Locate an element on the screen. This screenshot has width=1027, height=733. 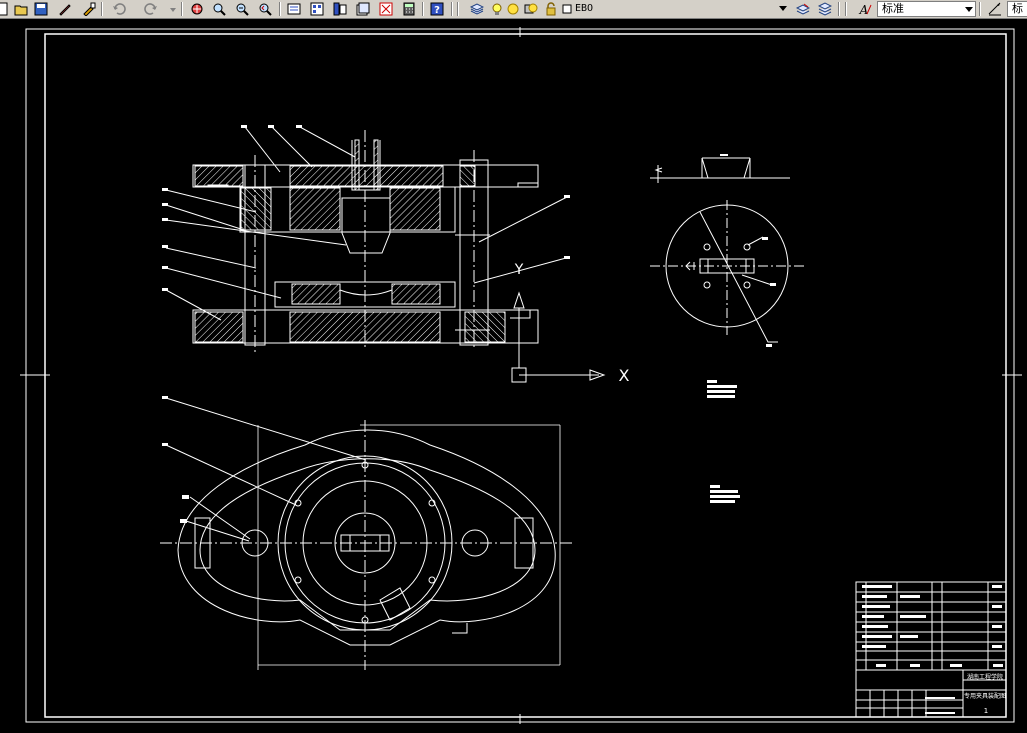
layer-color-swatch-icon is located at coordinates (567, 9).